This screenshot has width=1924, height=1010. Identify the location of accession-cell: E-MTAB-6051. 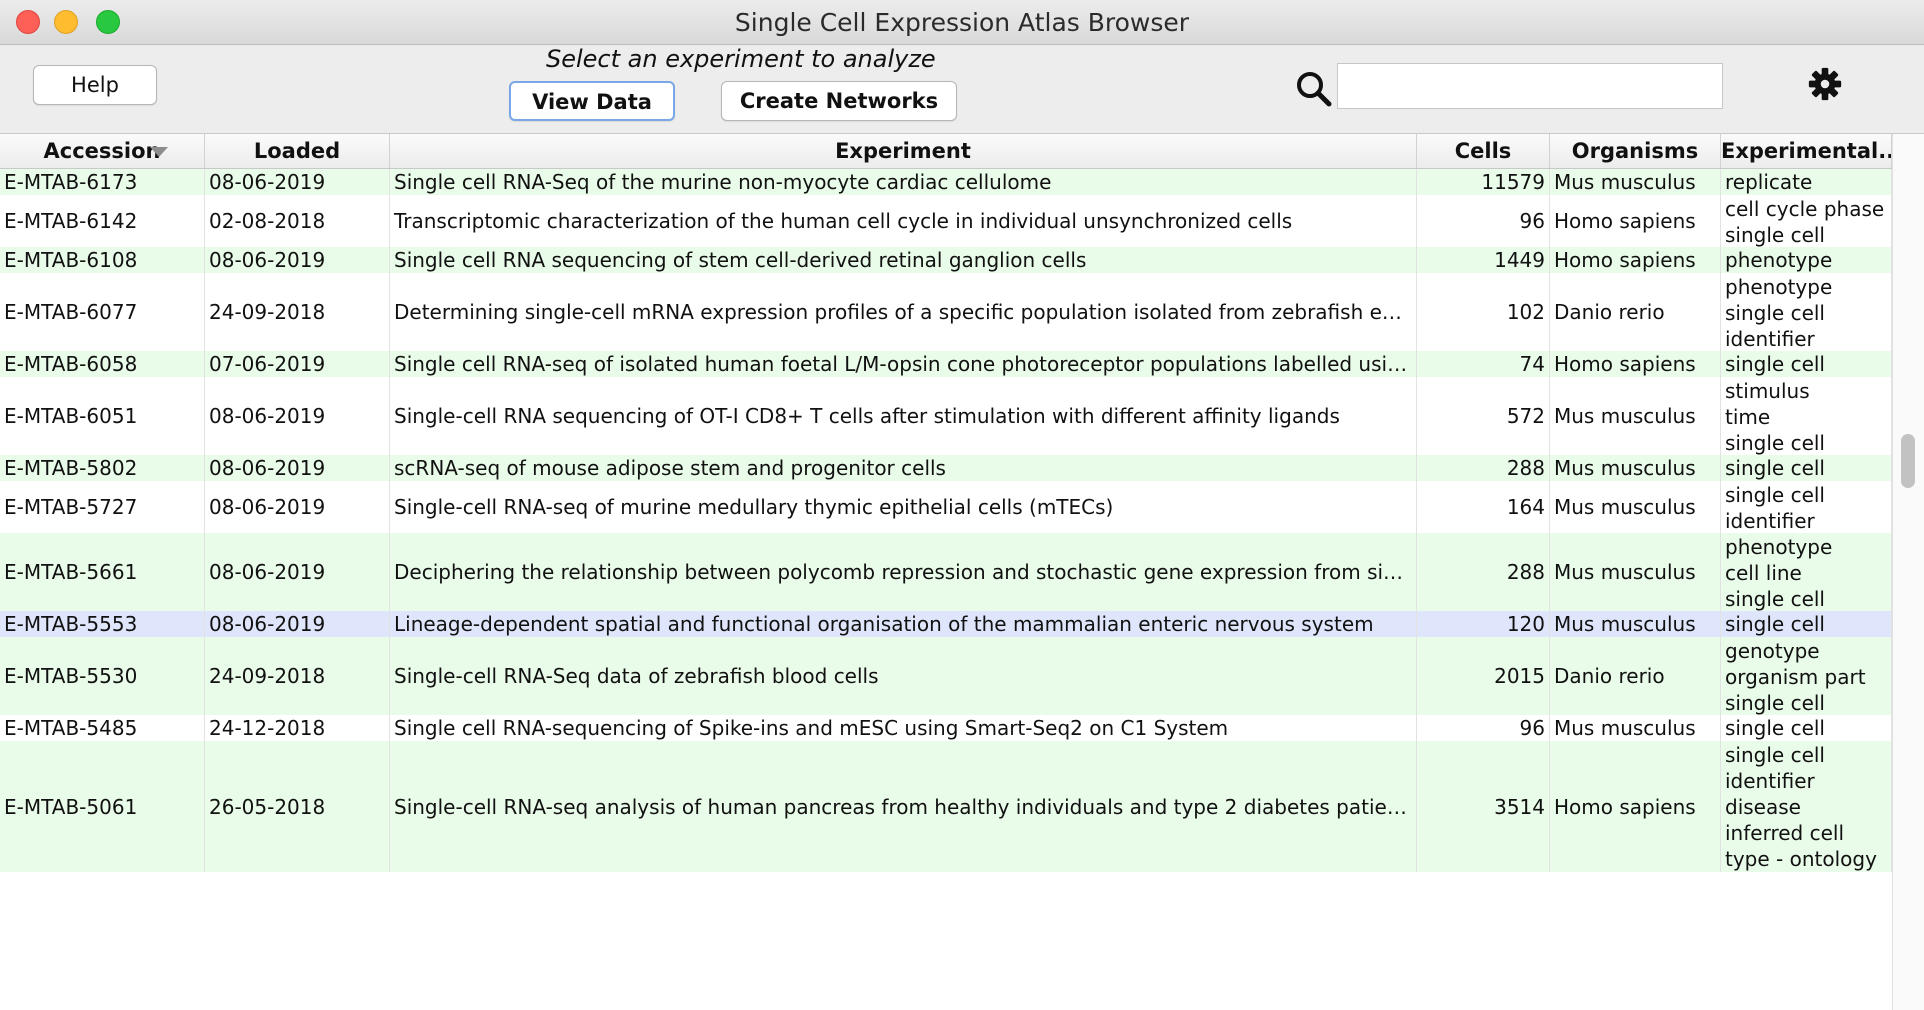
(102, 416).